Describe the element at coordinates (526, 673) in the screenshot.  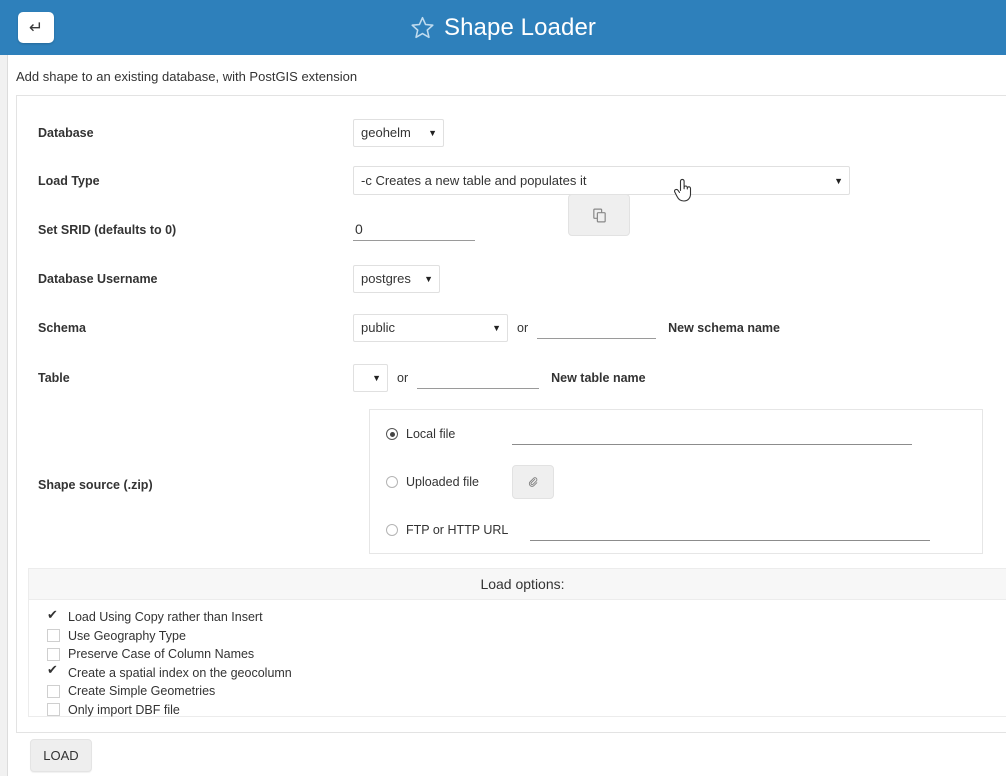
I see `load-option-row: Create a spatial index on the geocolumn` at that location.